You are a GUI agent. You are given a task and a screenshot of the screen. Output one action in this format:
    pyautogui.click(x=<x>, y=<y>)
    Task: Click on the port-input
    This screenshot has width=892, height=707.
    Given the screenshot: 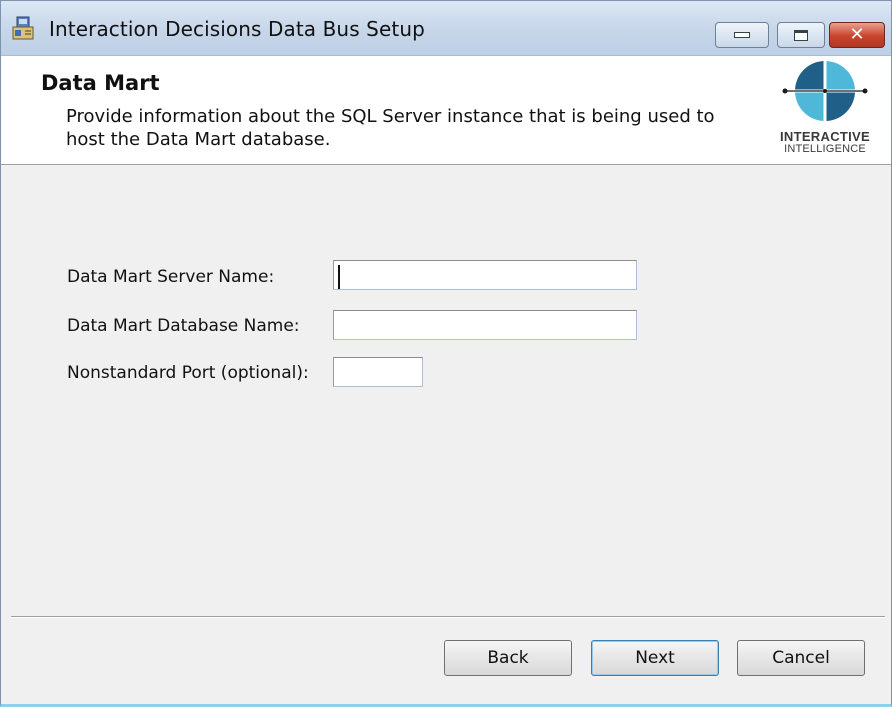 What is the action you would take?
    pyautogui.click(x=378, y=372)
    